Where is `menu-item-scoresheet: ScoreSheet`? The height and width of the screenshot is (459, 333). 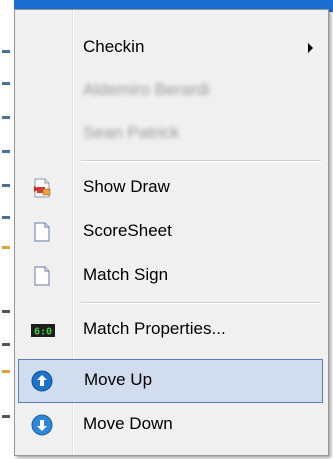 menu-item-scoresheet: ScoreSheet is located at coordinates (170, 232).